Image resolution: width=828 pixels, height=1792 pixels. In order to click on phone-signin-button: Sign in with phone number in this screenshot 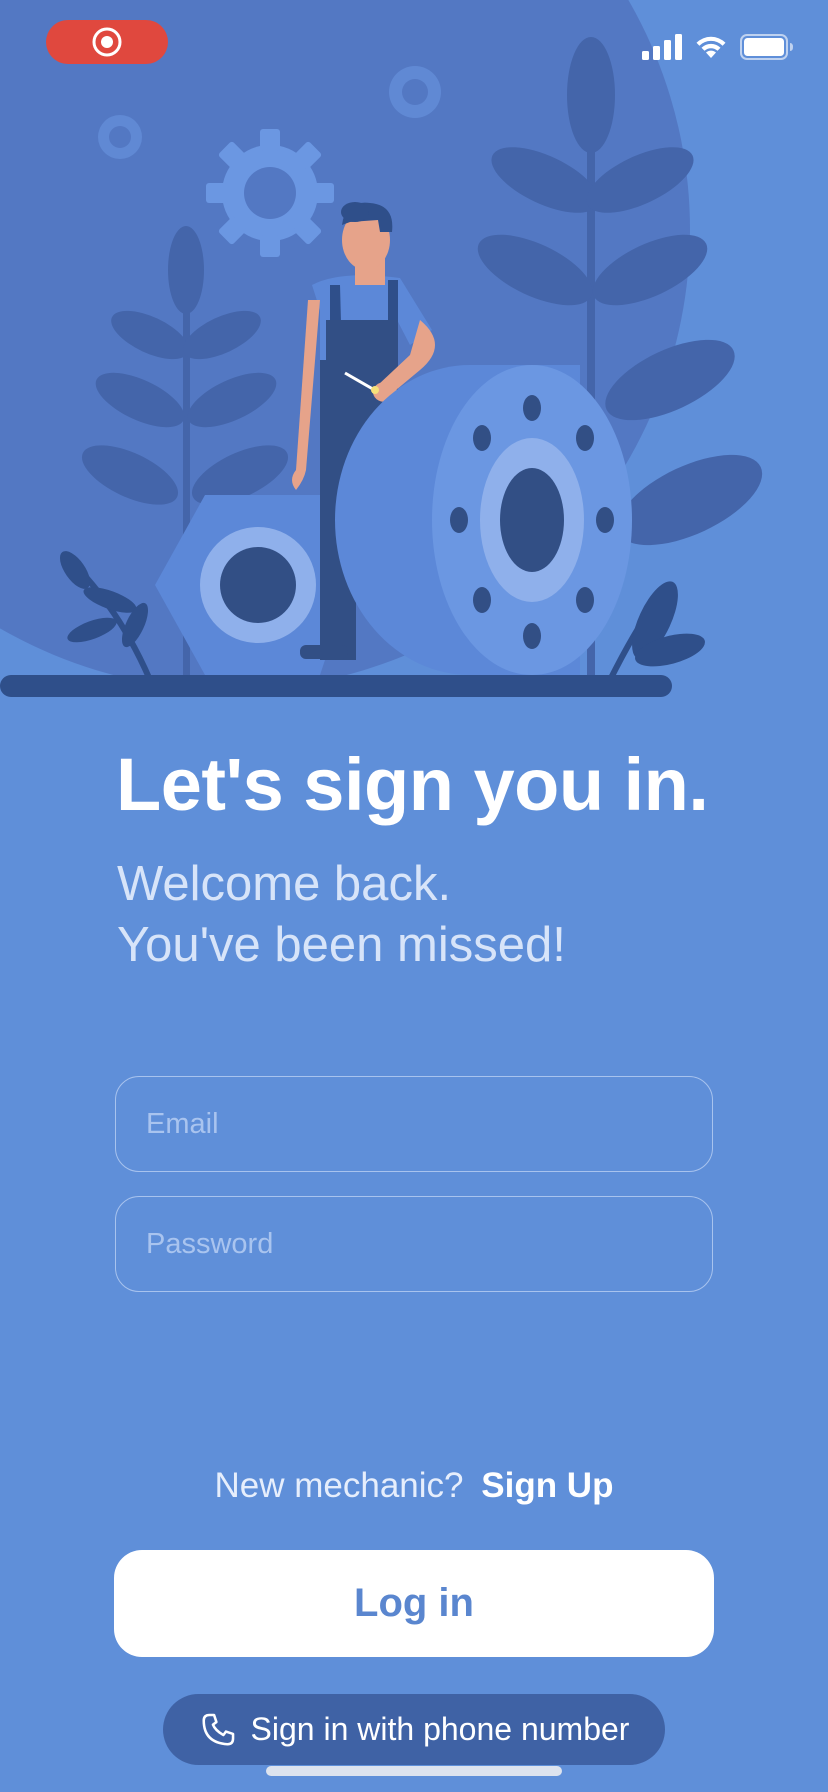, I will do `click(414, 1729)`.